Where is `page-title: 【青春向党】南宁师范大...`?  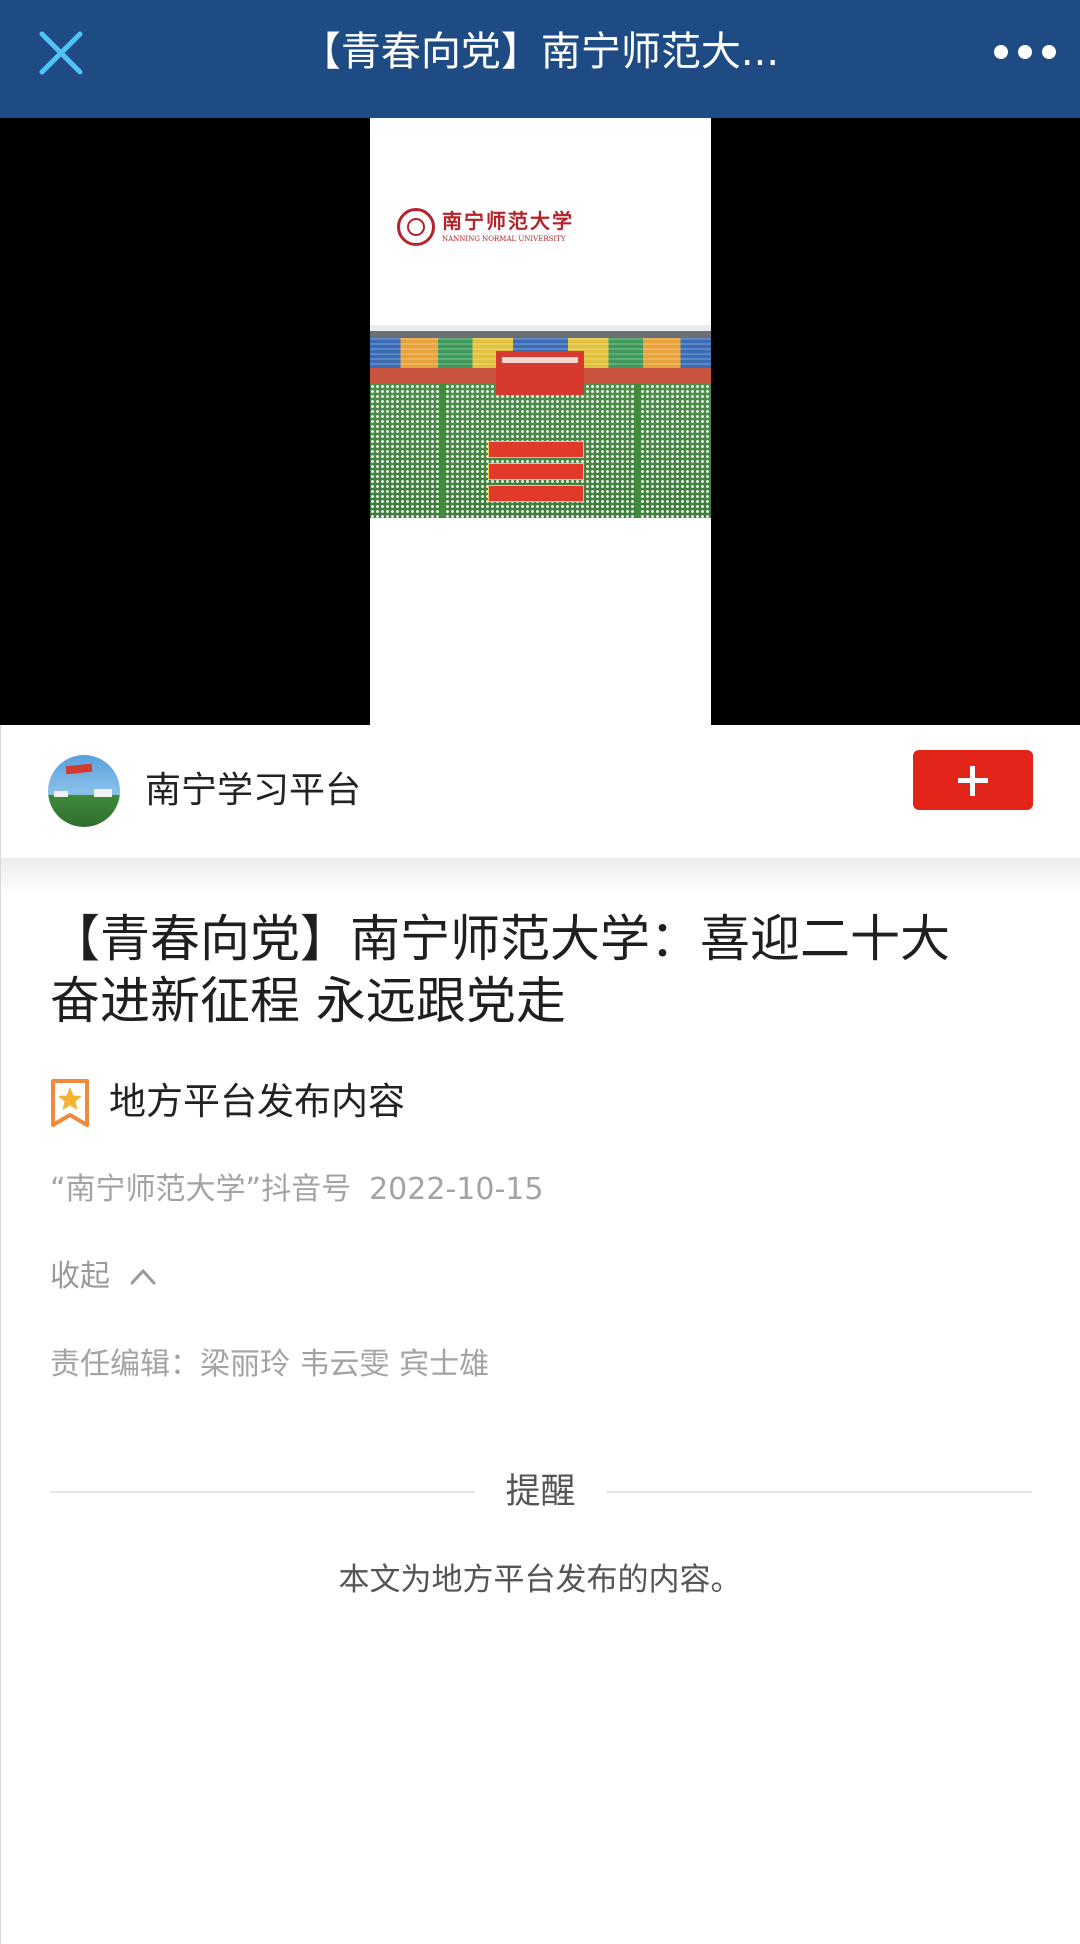 page-title: 【青春向党】南宁师范大... is located at coordinates (540, 52).